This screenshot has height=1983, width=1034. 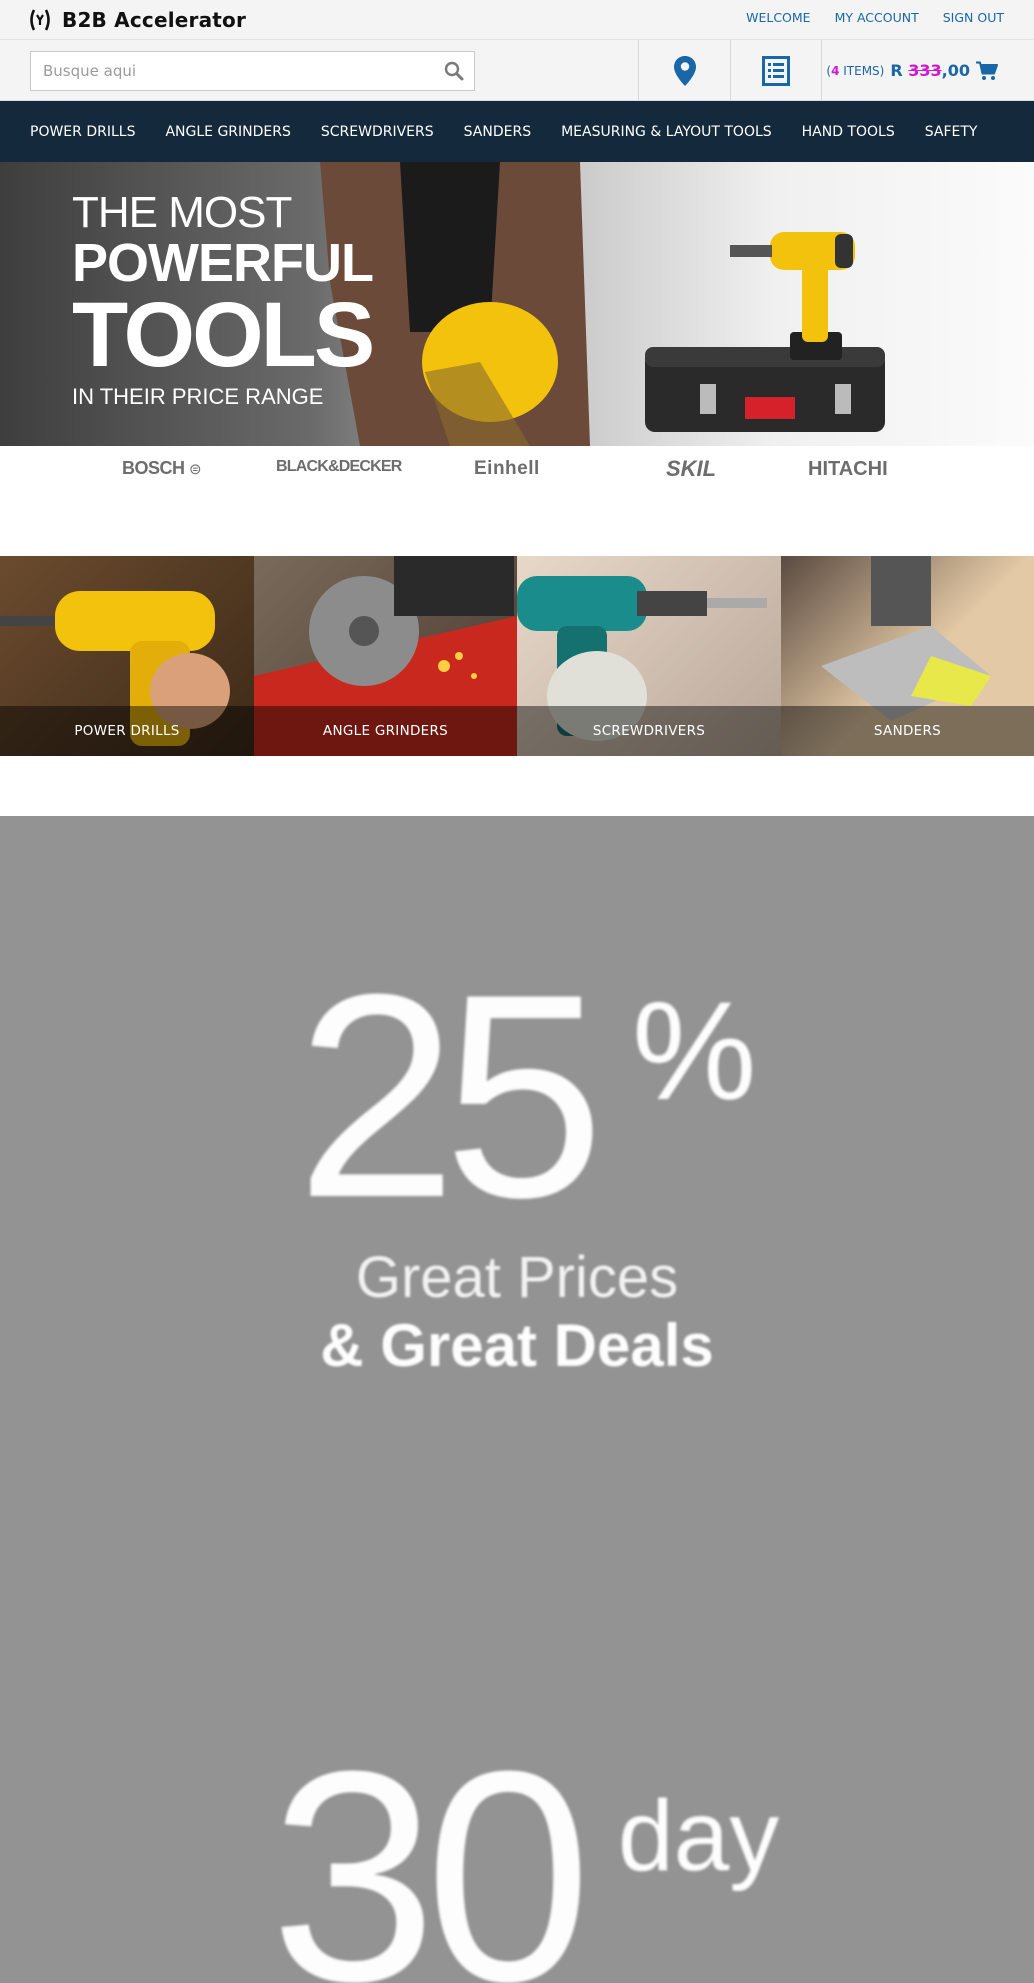 I want to click on logo-text: B2B Accelerator, so click(x=154, y=20).